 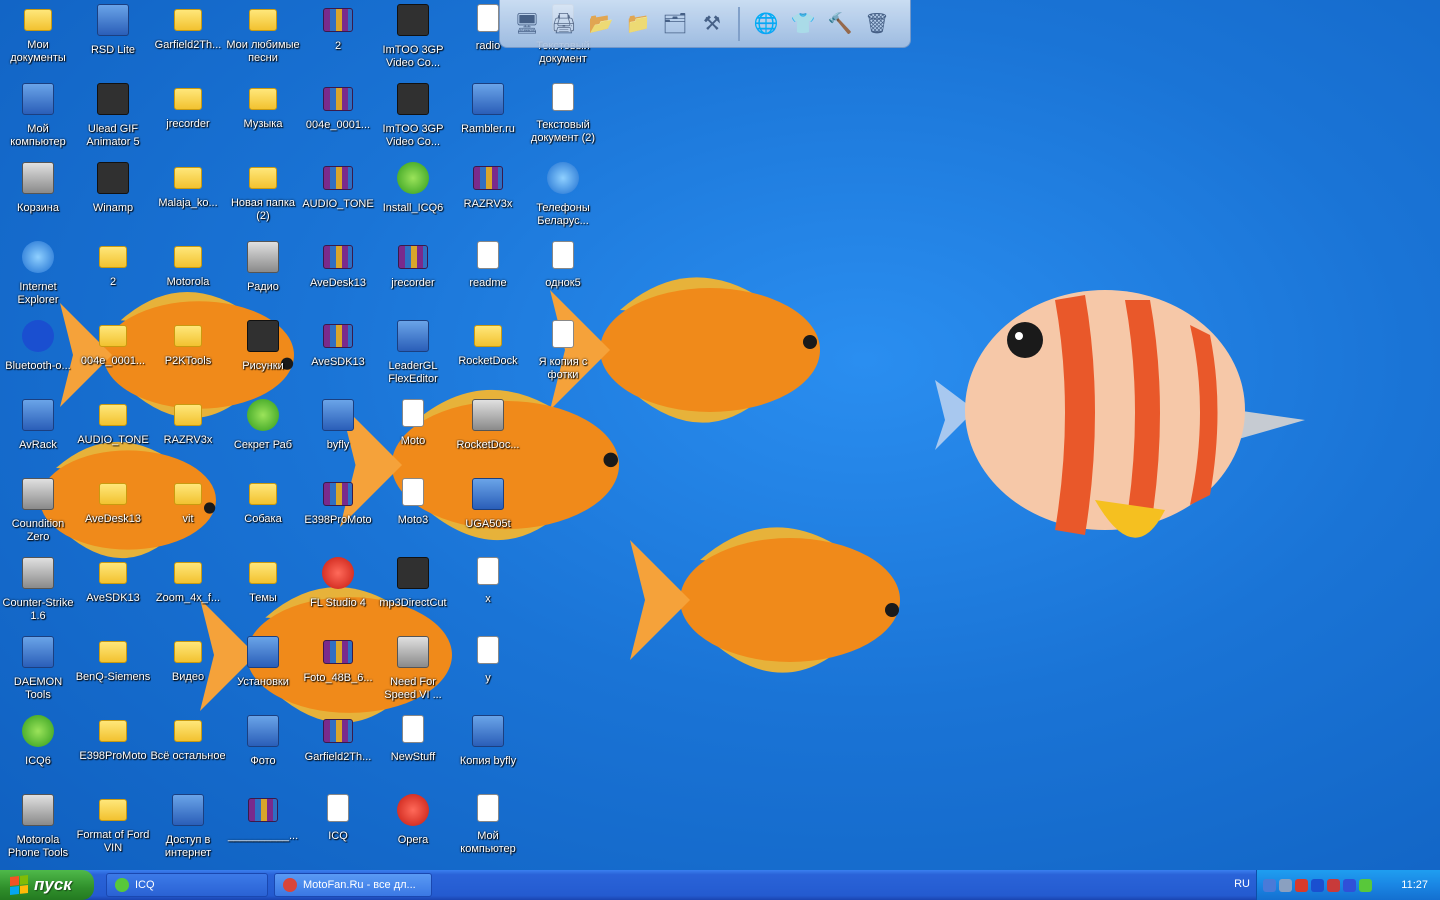 What do you see at coordinates (263, 40) in the screenshot?
I see `desktop-icon: Мои любимые песни` at bounding box center [263, 40].